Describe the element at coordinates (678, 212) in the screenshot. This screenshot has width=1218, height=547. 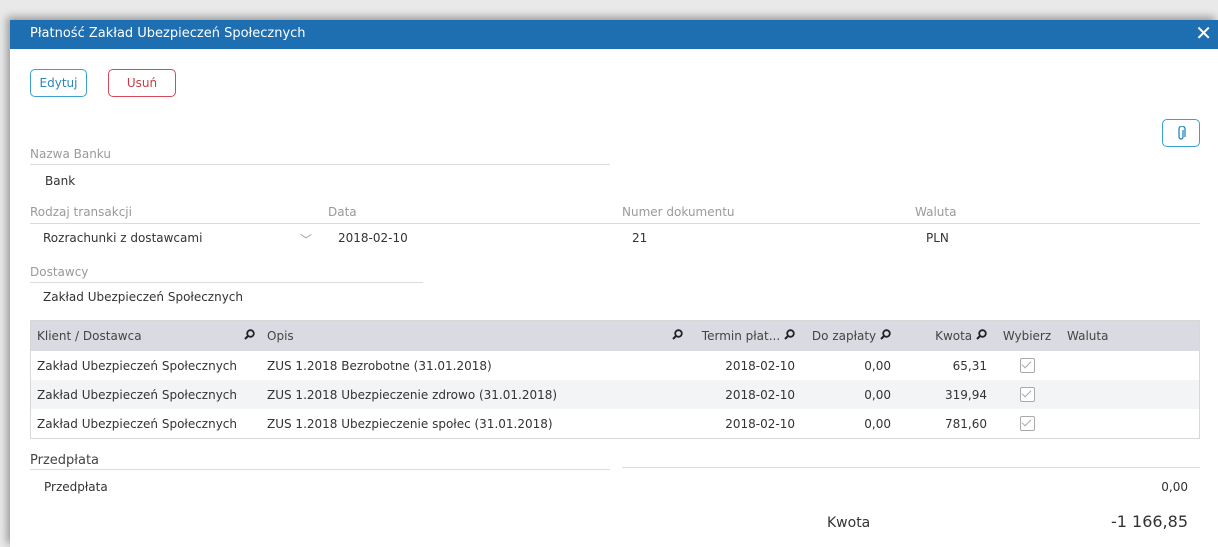
I see `document-number-label: Numer dokumentu` at that location.